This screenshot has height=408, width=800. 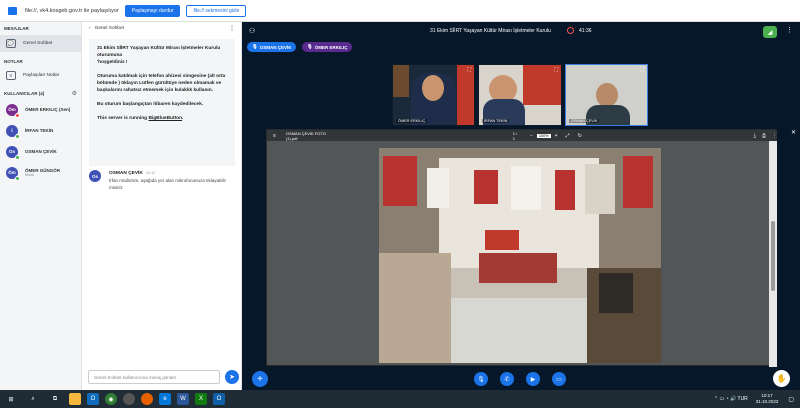 I want to click on options-menu-icon: ⋮, so click(x=789, y=30).